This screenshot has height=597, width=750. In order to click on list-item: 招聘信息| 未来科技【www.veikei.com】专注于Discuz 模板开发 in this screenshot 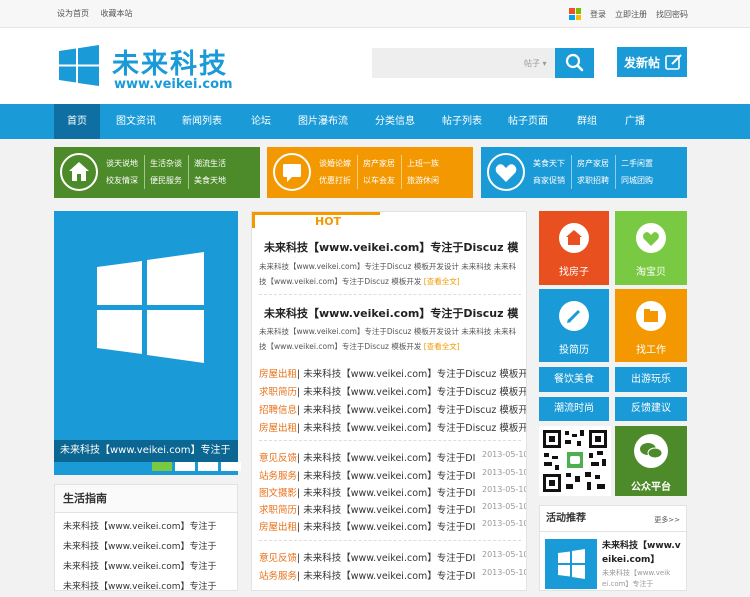, I will do `click(392, 409)`.